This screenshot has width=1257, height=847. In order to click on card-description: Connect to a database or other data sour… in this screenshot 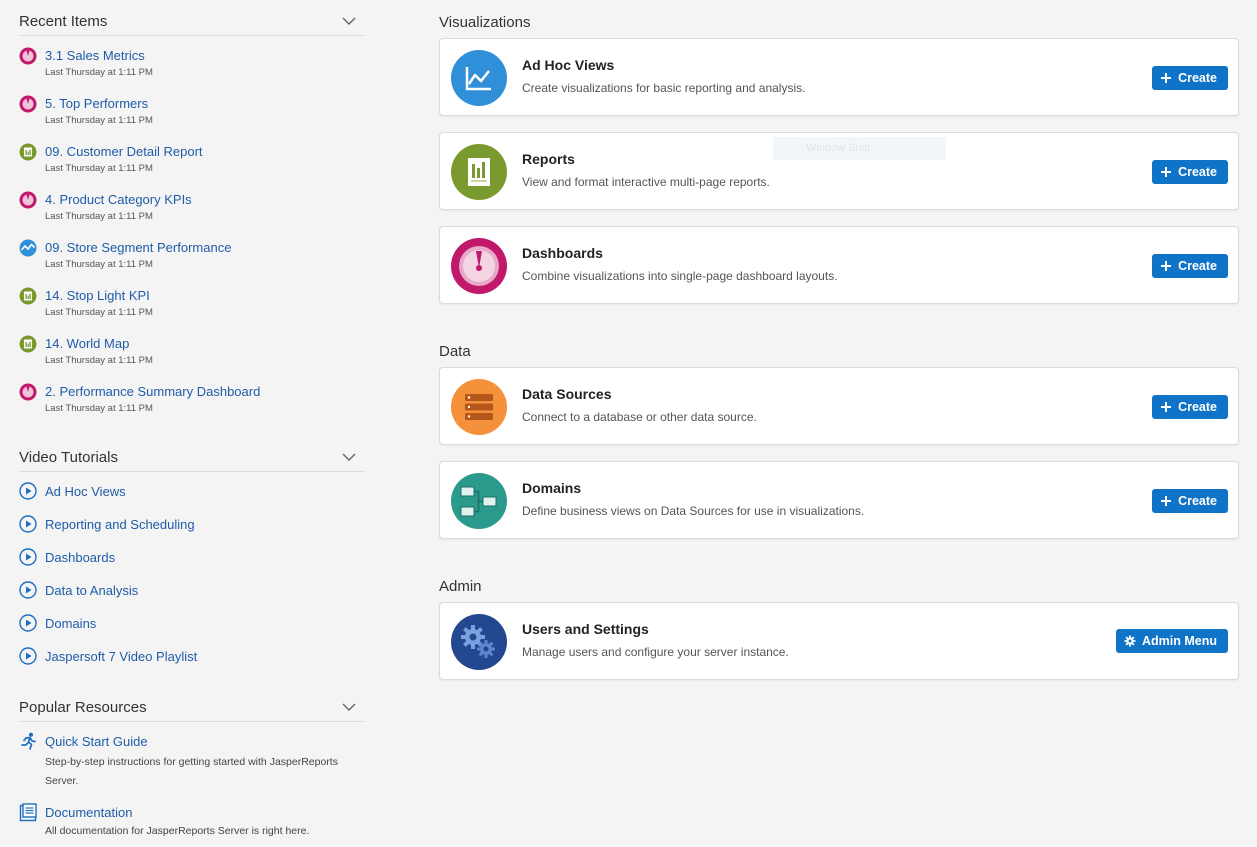, I will do `click(639, 417)`.